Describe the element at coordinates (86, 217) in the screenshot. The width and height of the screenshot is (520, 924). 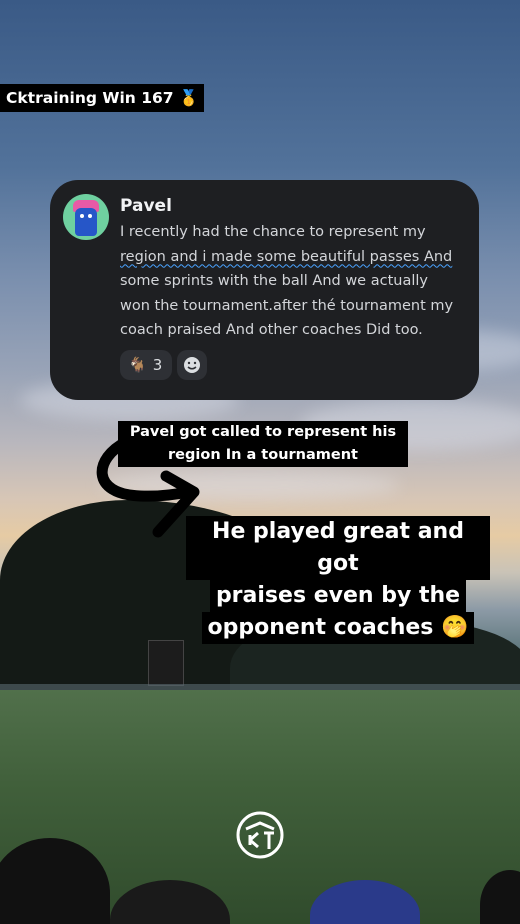
I see `avatar` at that location.